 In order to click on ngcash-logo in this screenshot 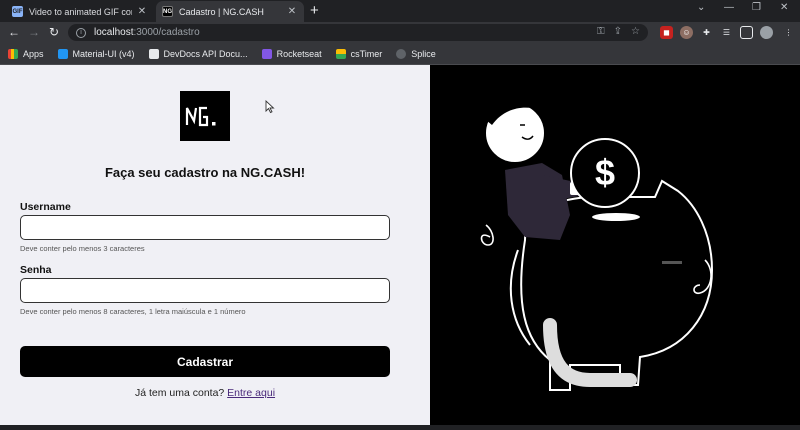, I will do `click(205, 116)`.